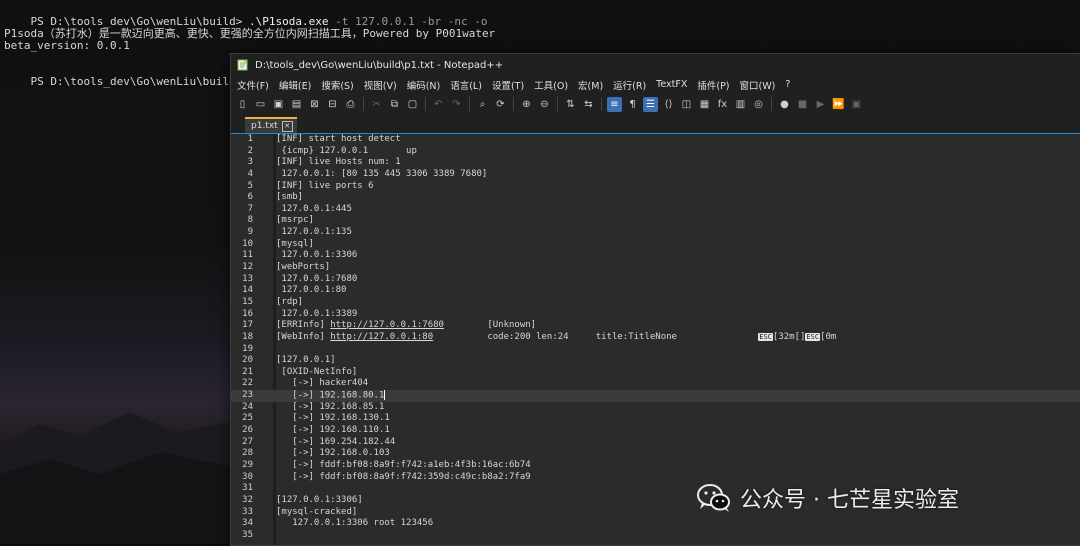 The width and height of the screenshot is (1080, 546). What do you see at coordinates (856, 104) in the screenshot?
I see `save-macro-icon: ▣` at bounding box center [856, 104].